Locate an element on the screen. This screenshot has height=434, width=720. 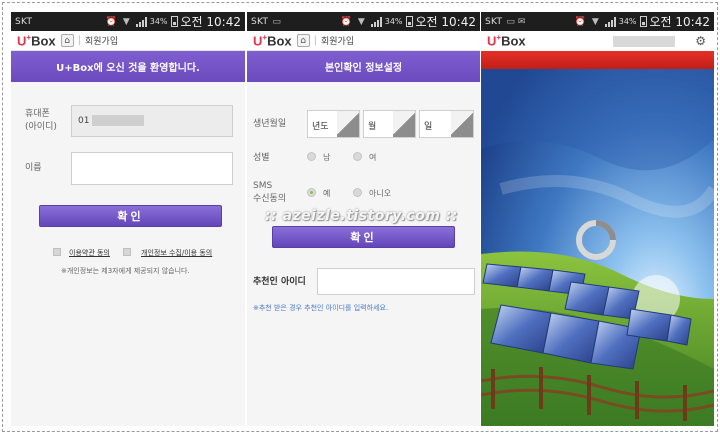
watermark-text: :: azeizle.tistory.com :: is located at coordinates (361, 216).